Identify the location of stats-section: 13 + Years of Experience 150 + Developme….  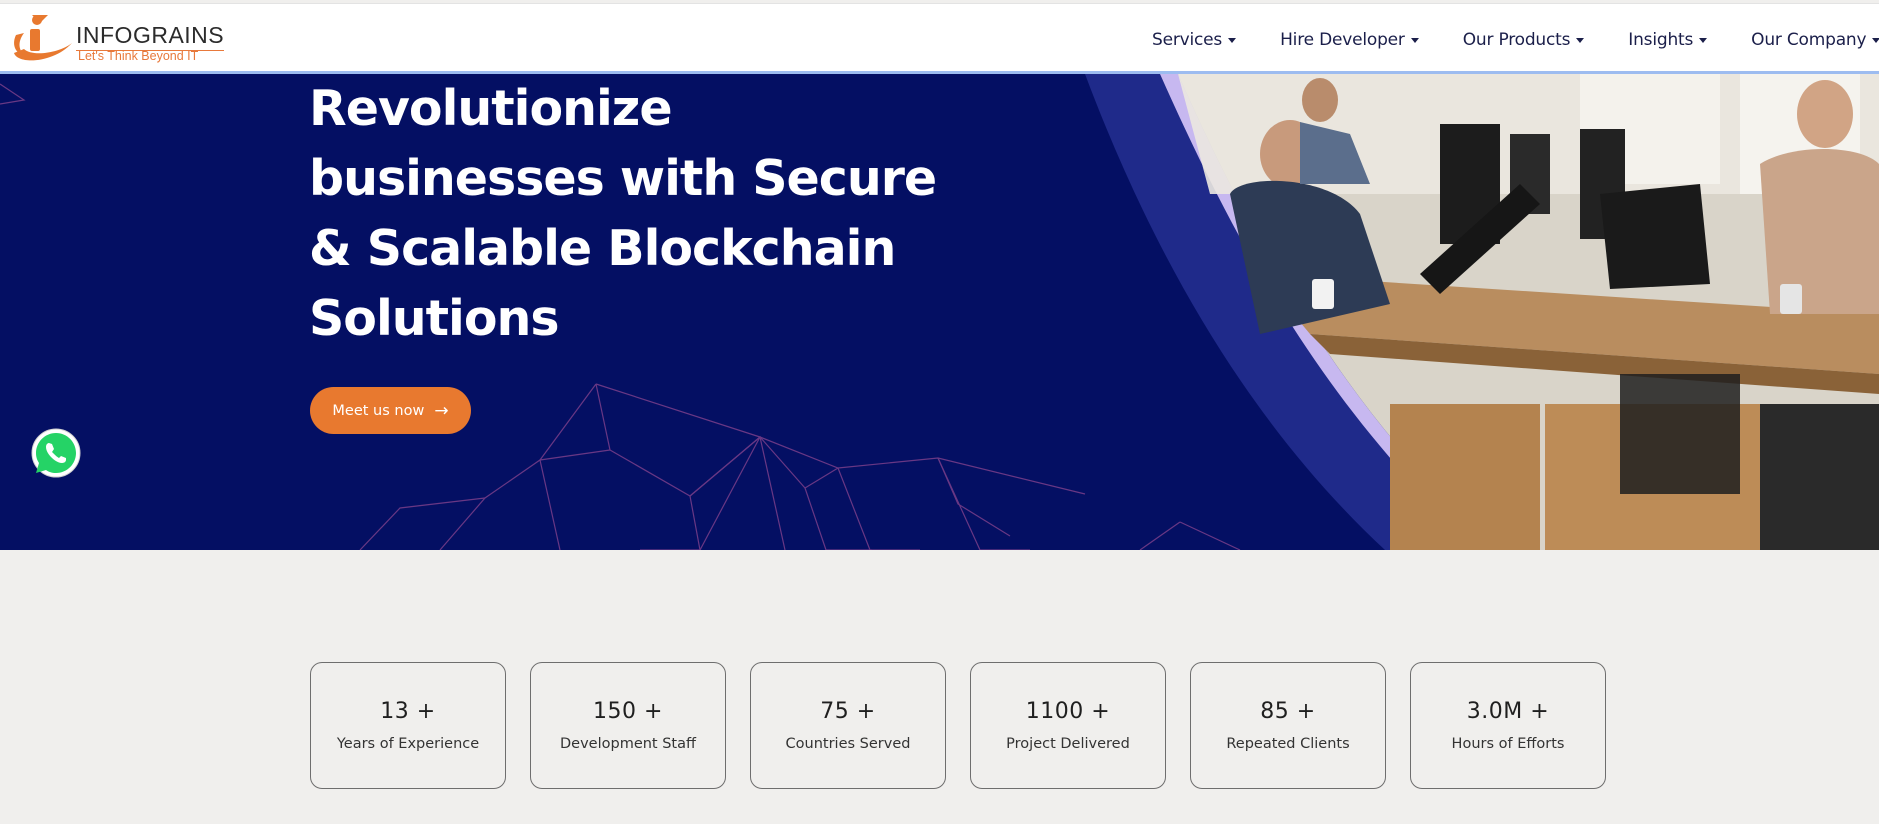
(958, 725).